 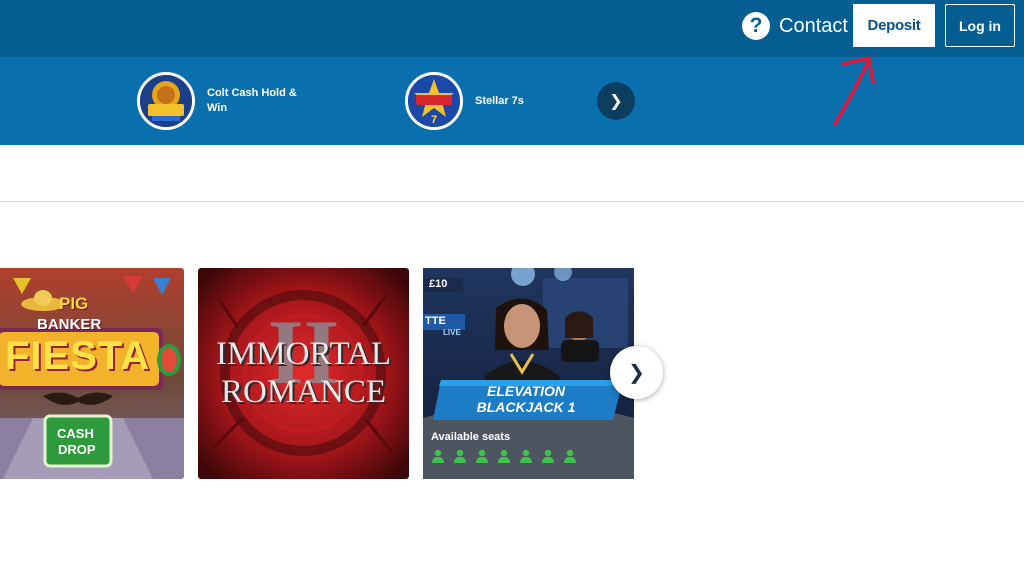 What do you see at coordinates (303, 354) in the screenshot?
I see `immortal-title-line1: IMMORTAL` at bounding box center [303, 354].